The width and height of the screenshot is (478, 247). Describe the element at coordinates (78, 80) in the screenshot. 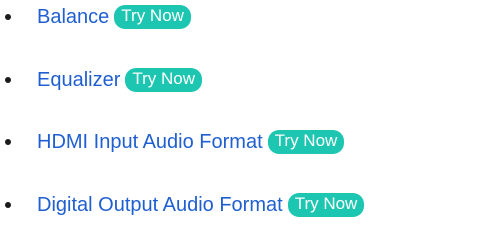

I see `equalizer-link: Equalizer` at that location.